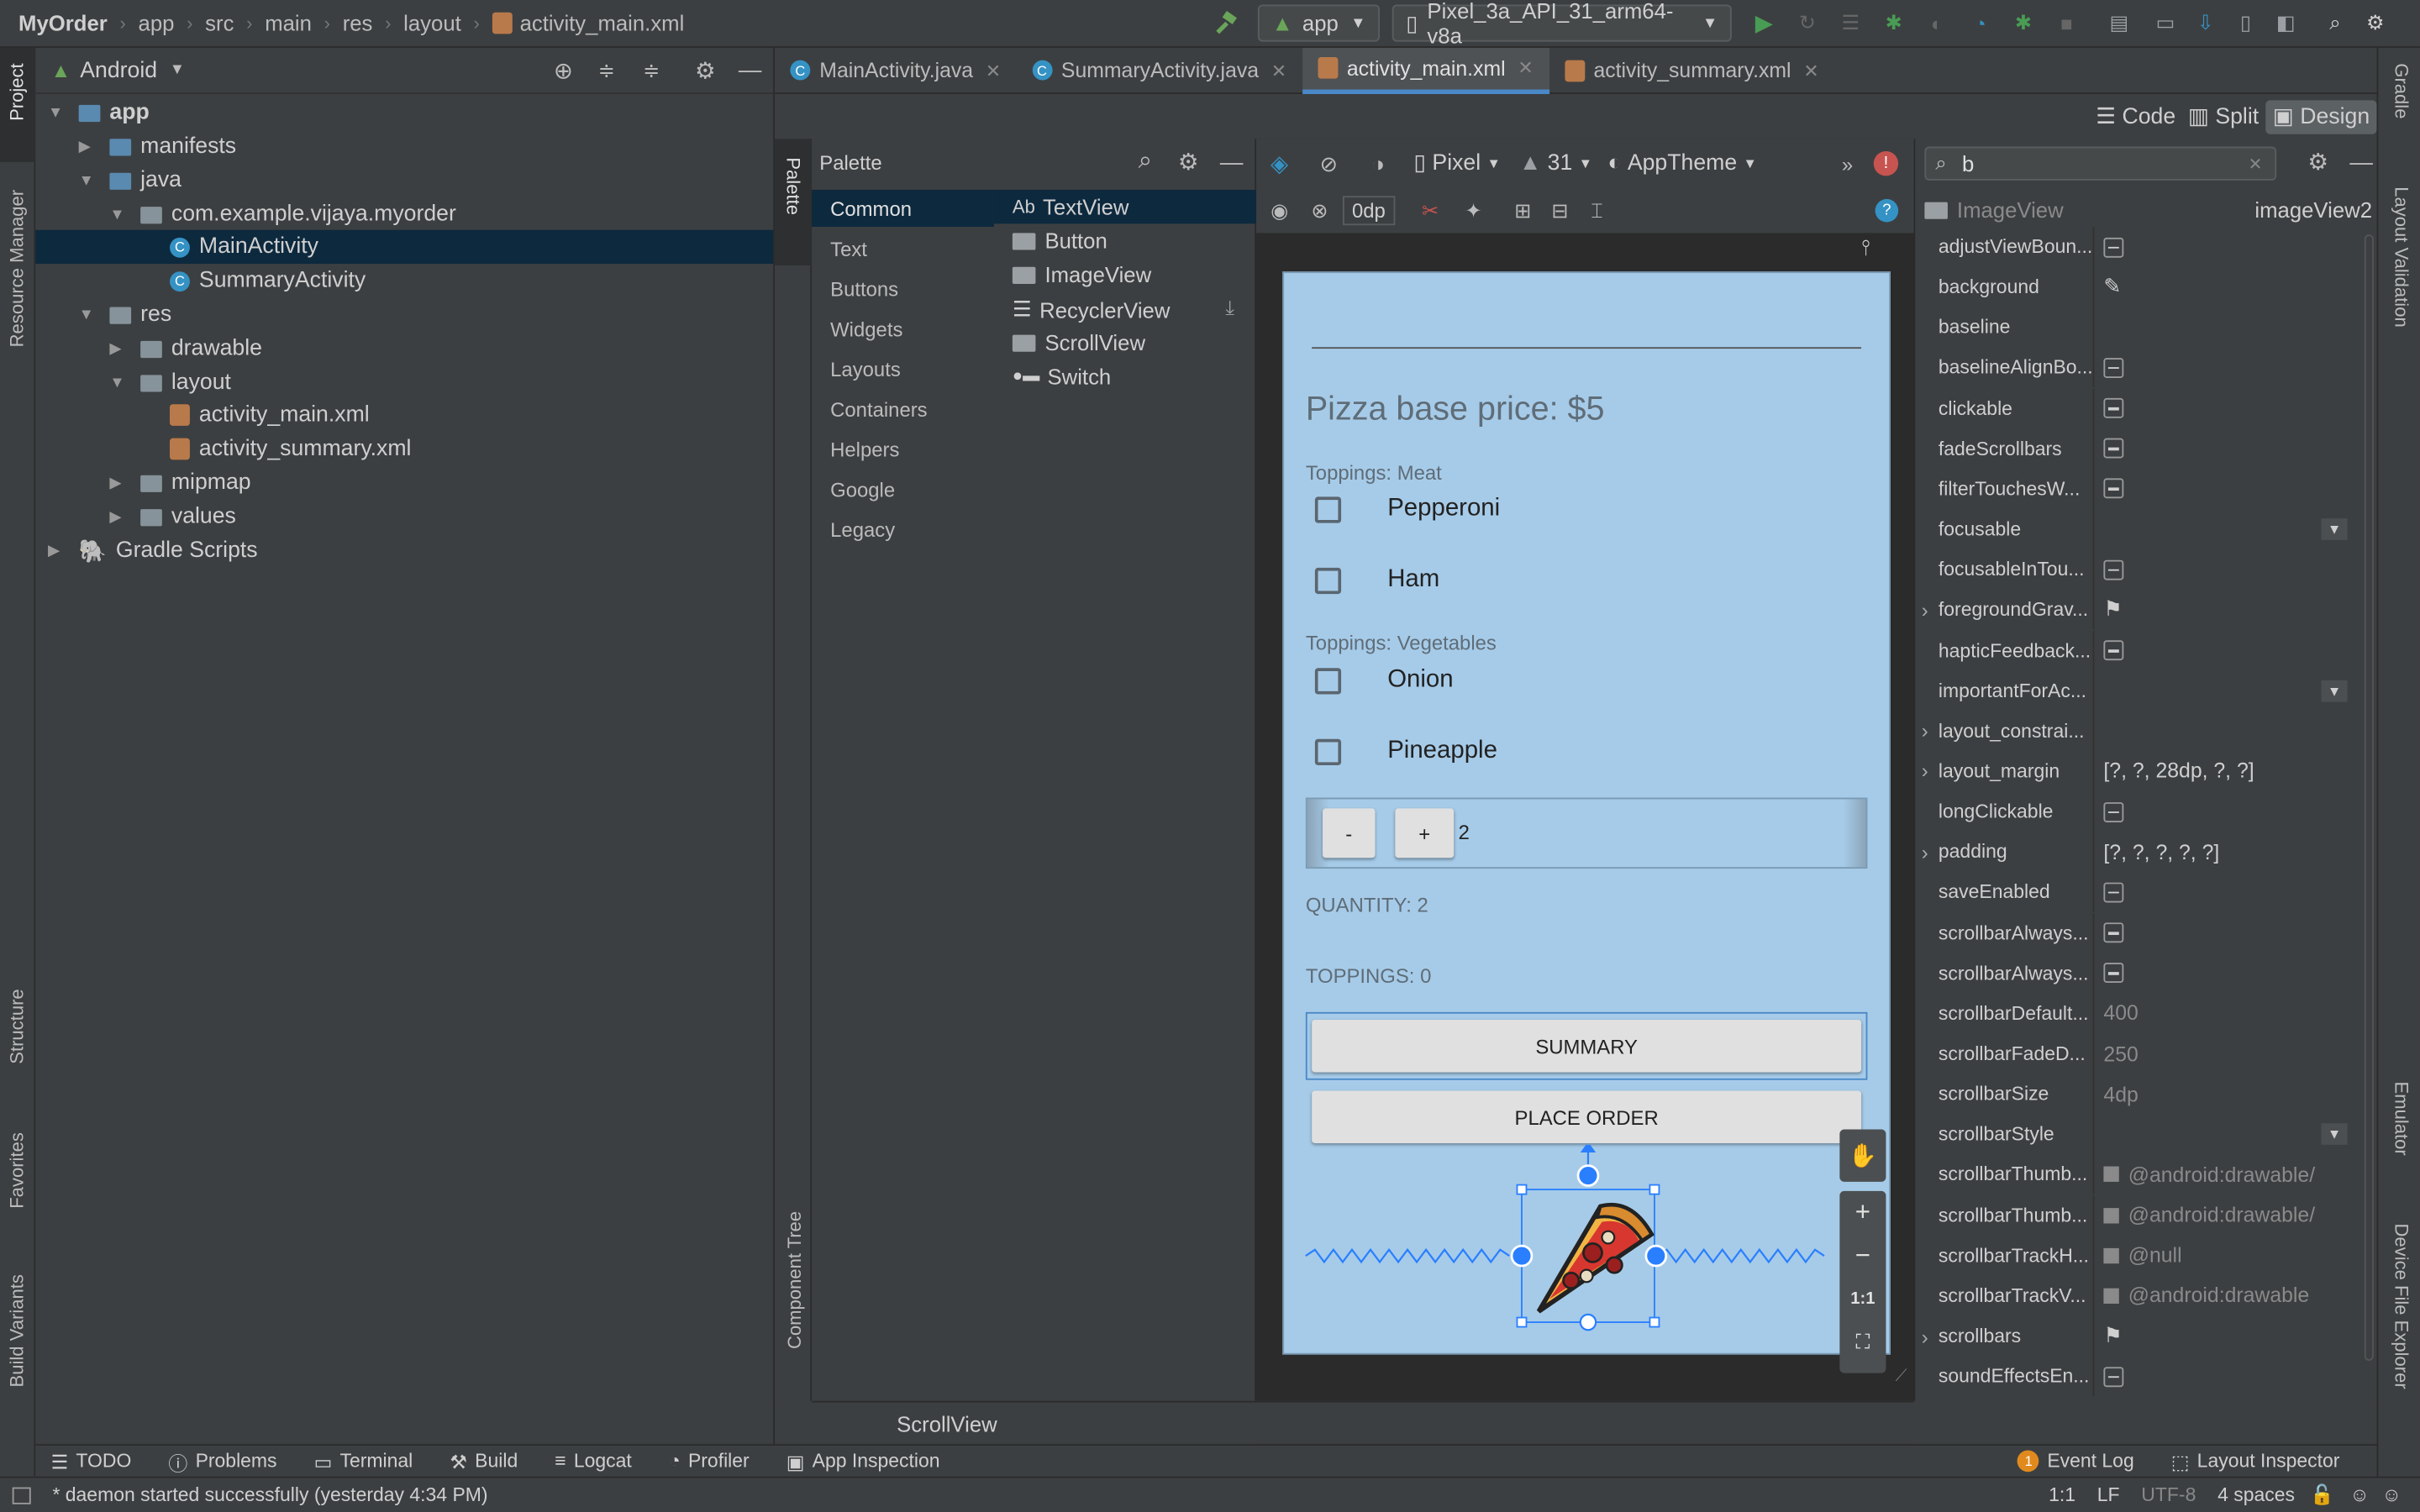 The height and width of the screenshot is (1512, 2420). I want to click on tab-summaryactivity-java: C SummaryActivity.java ✕, so click(1159, 70).